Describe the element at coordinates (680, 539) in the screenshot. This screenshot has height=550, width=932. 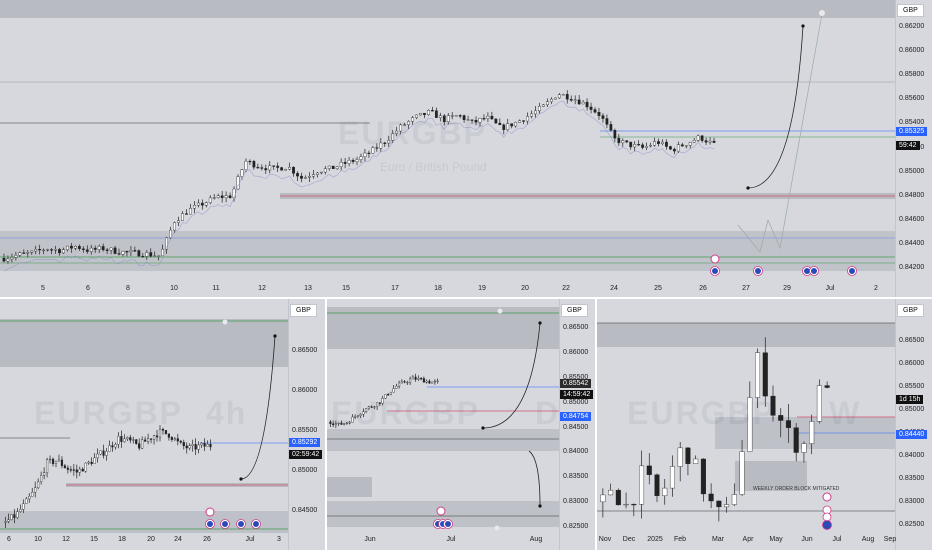
I see `br-x-tick: Feb` at that location.